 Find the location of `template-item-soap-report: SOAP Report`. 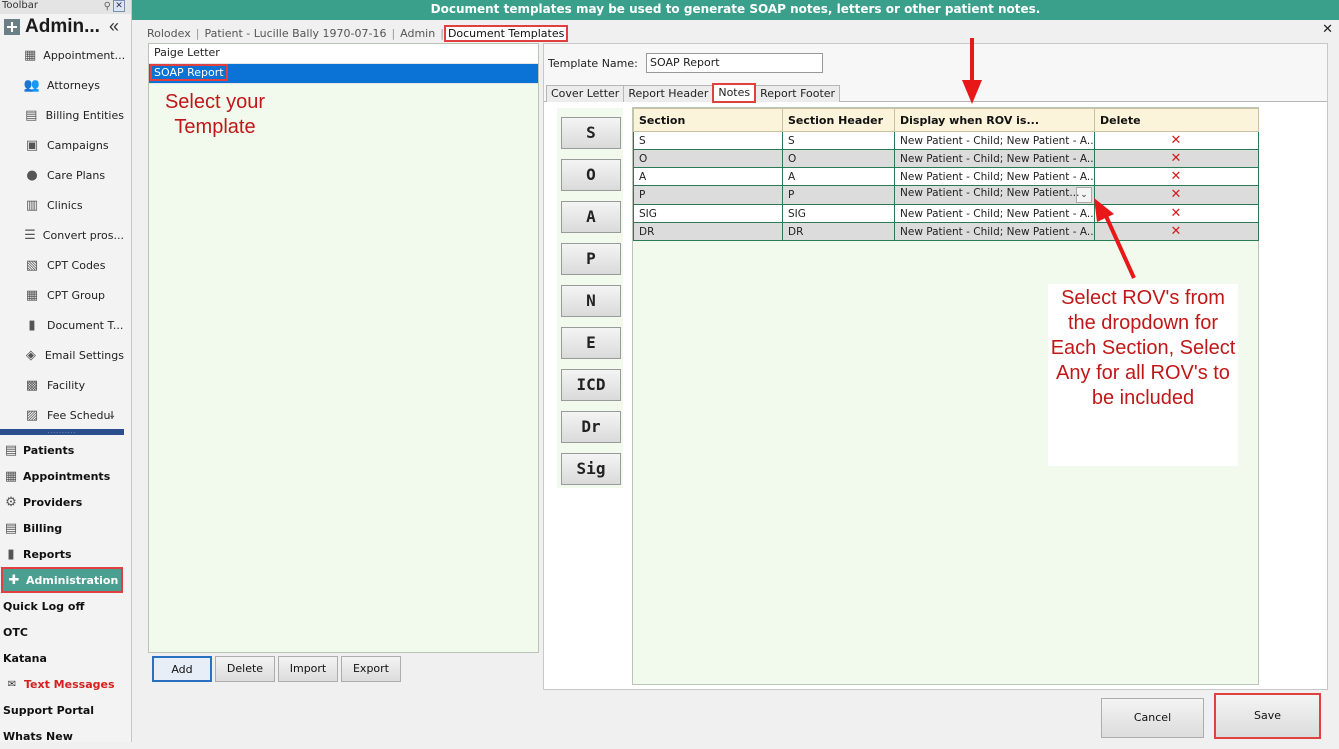

template-item-soap-report: SOAP Report is located at coordinates (343, 74).